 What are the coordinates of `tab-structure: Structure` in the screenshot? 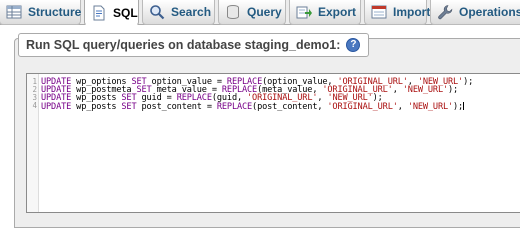 It's located at (40, 12).